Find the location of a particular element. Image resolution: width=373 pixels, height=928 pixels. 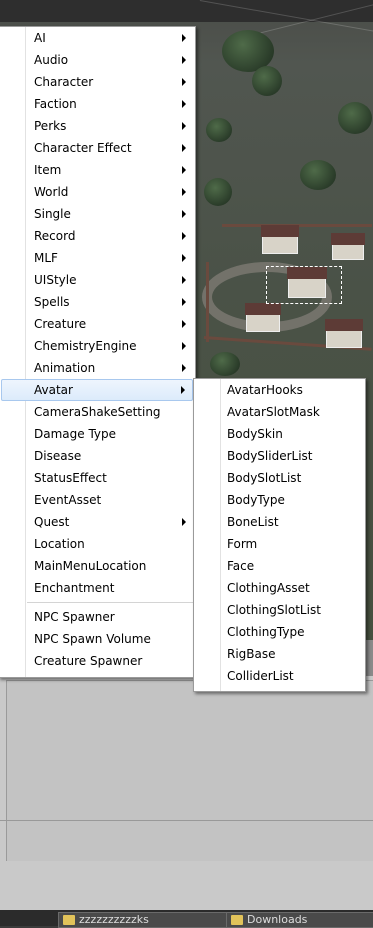

menu-item-label: StatusEffect is located at coordinates (70, 478).